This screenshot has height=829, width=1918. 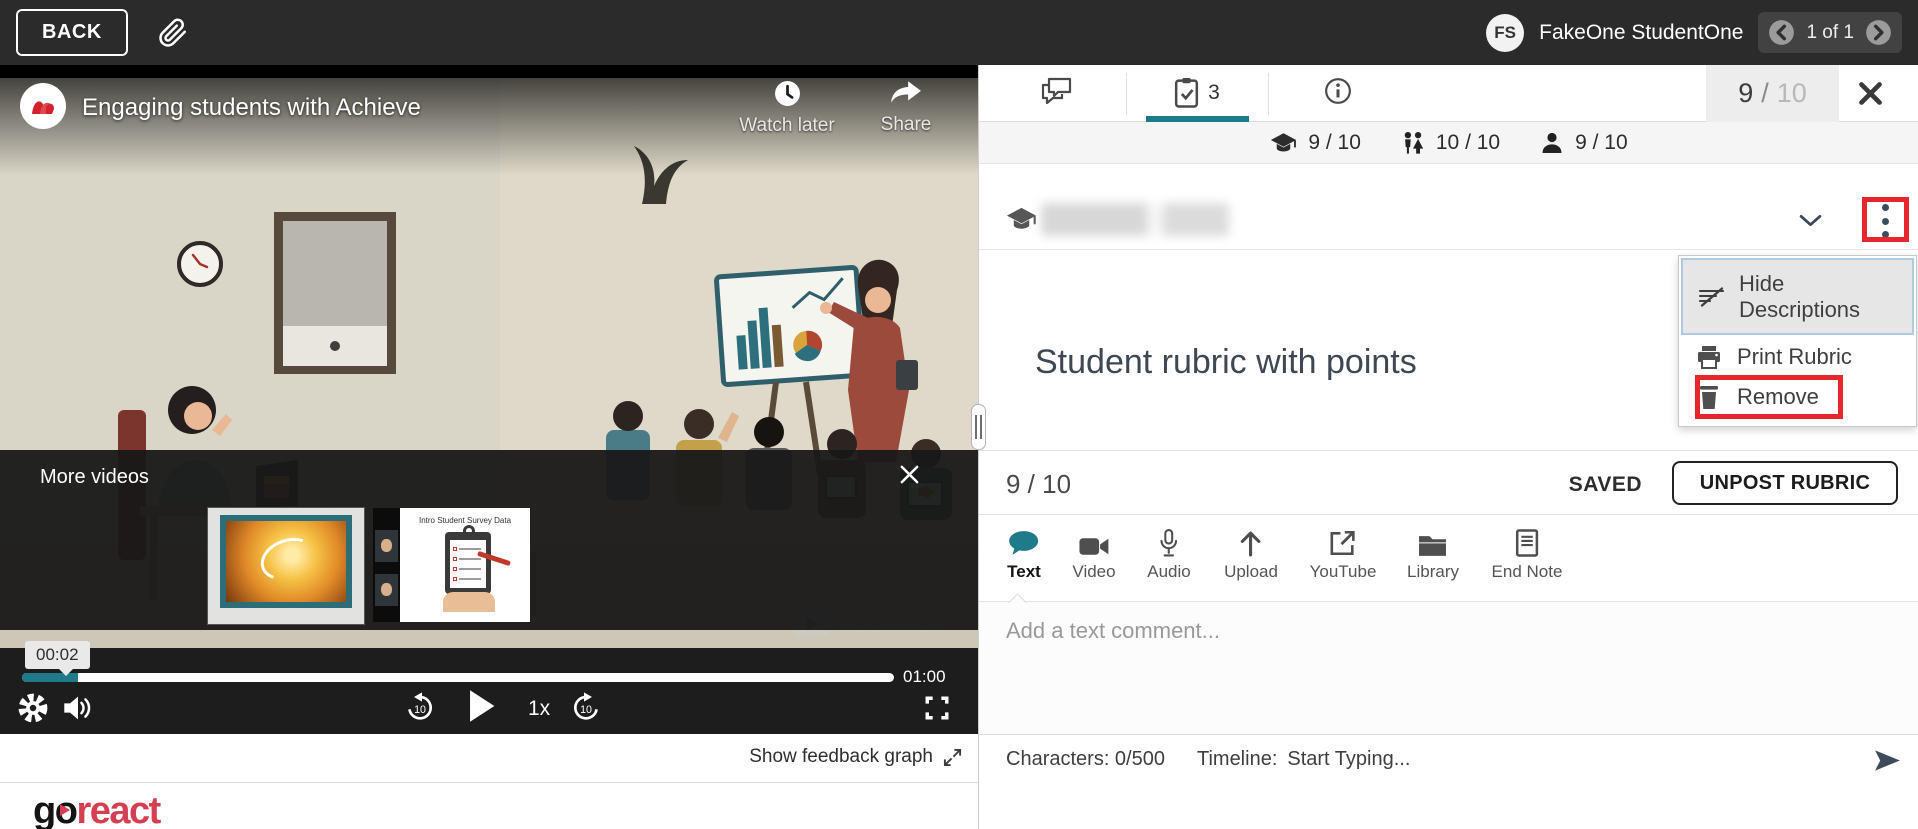 I want to click on toolbar-audio-label: Audio, so click(x=1169, y=571).